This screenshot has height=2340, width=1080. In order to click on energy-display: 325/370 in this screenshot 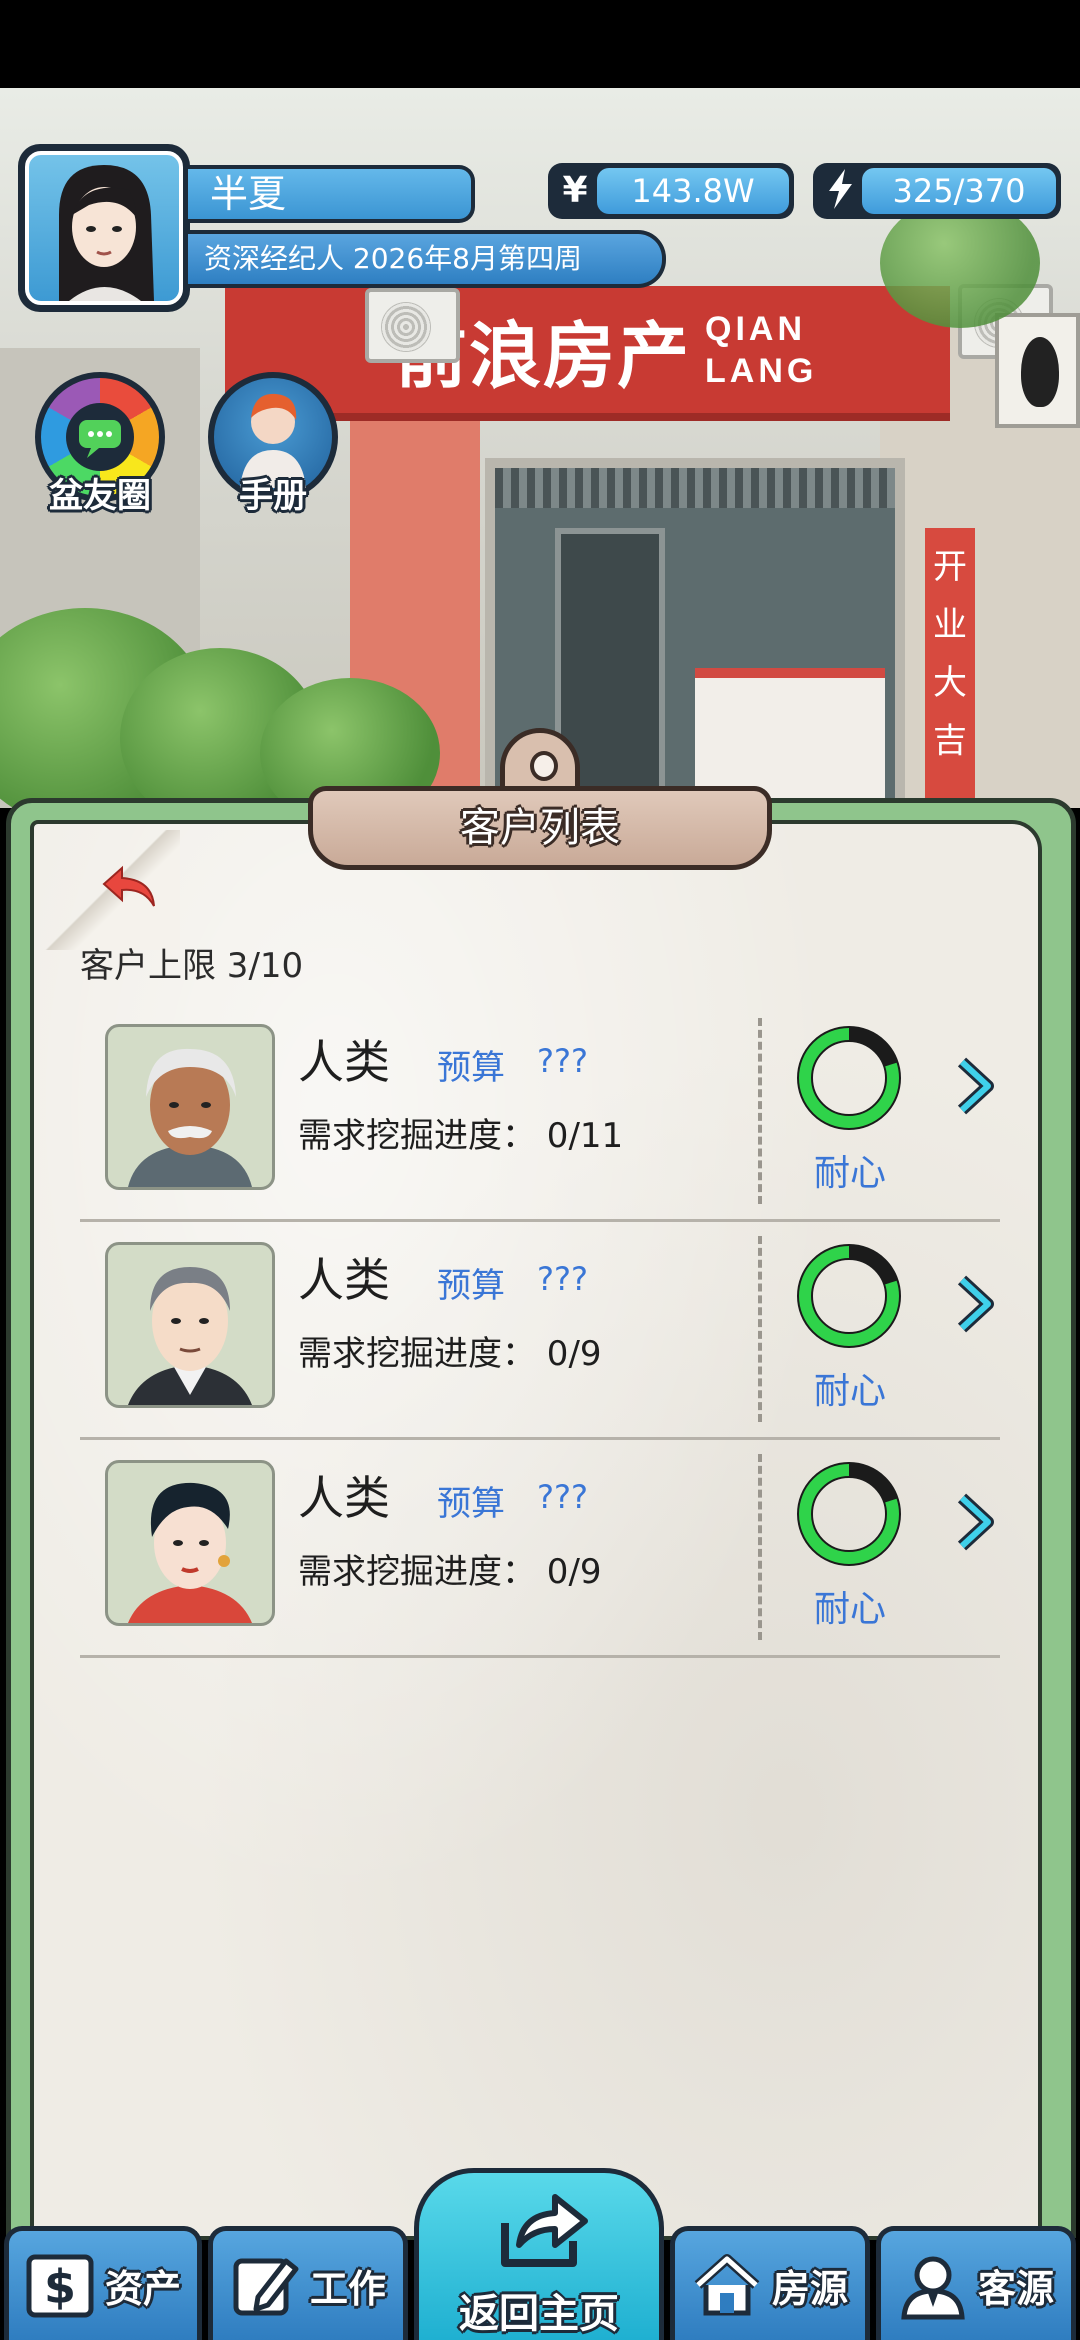, I will do `click(937, 191)`.